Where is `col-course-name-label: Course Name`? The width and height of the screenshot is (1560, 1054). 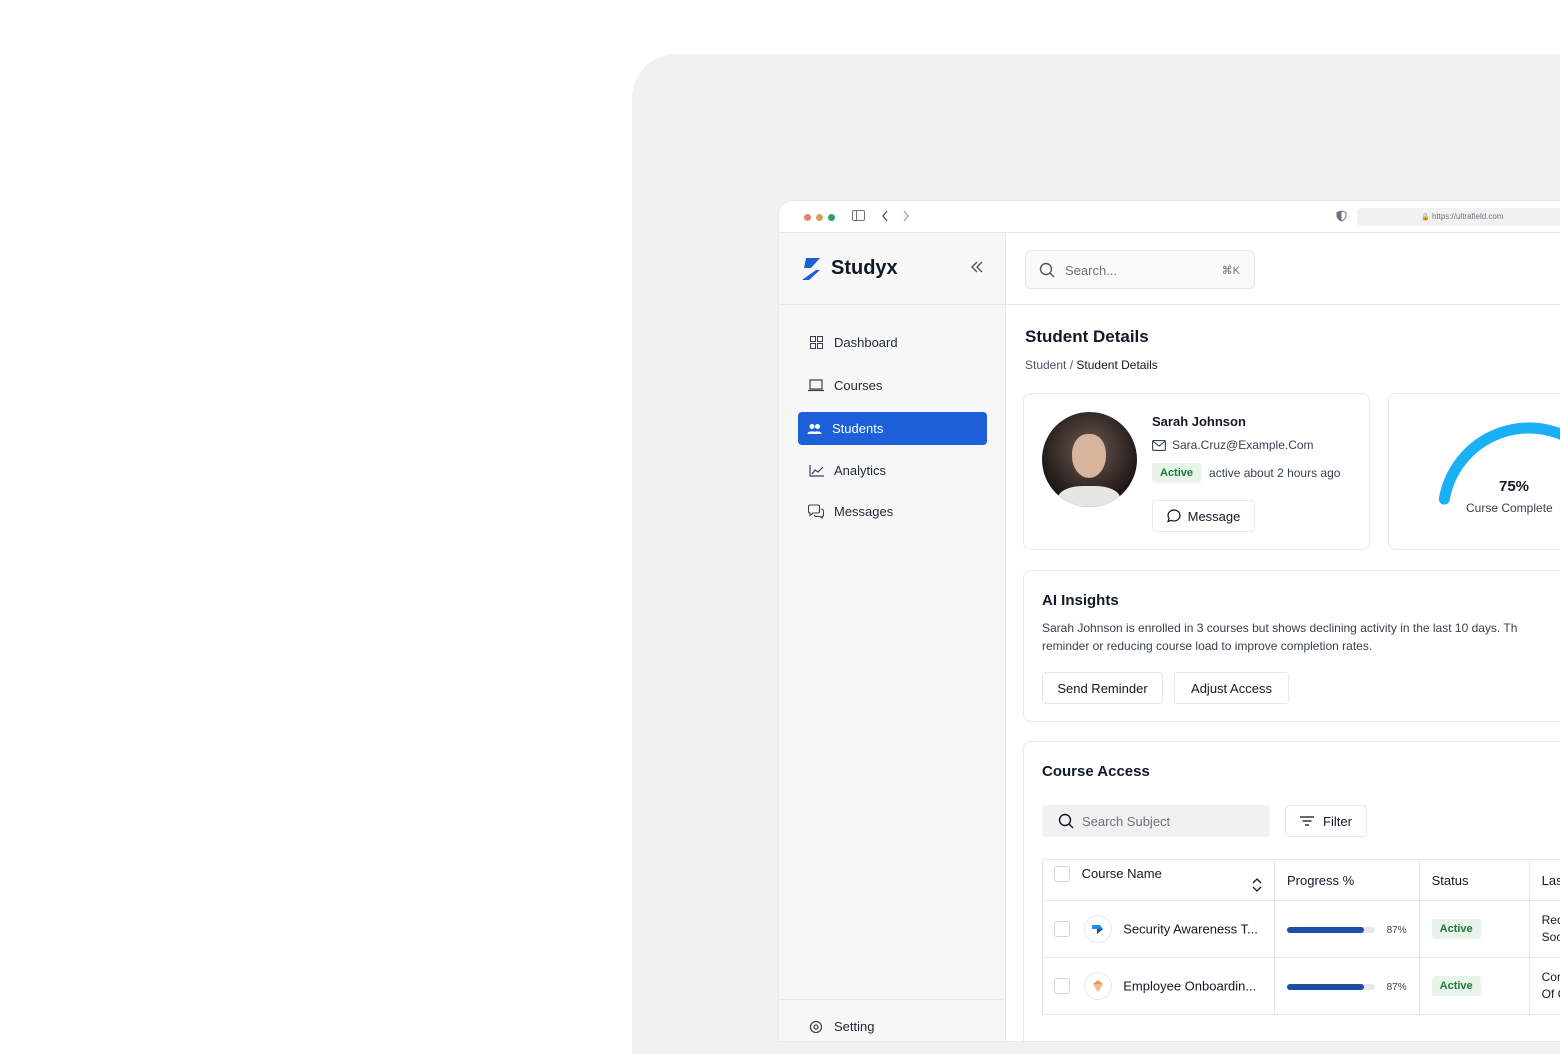 col-course-name-label: Course Name is located at coordinates (1122, 873).